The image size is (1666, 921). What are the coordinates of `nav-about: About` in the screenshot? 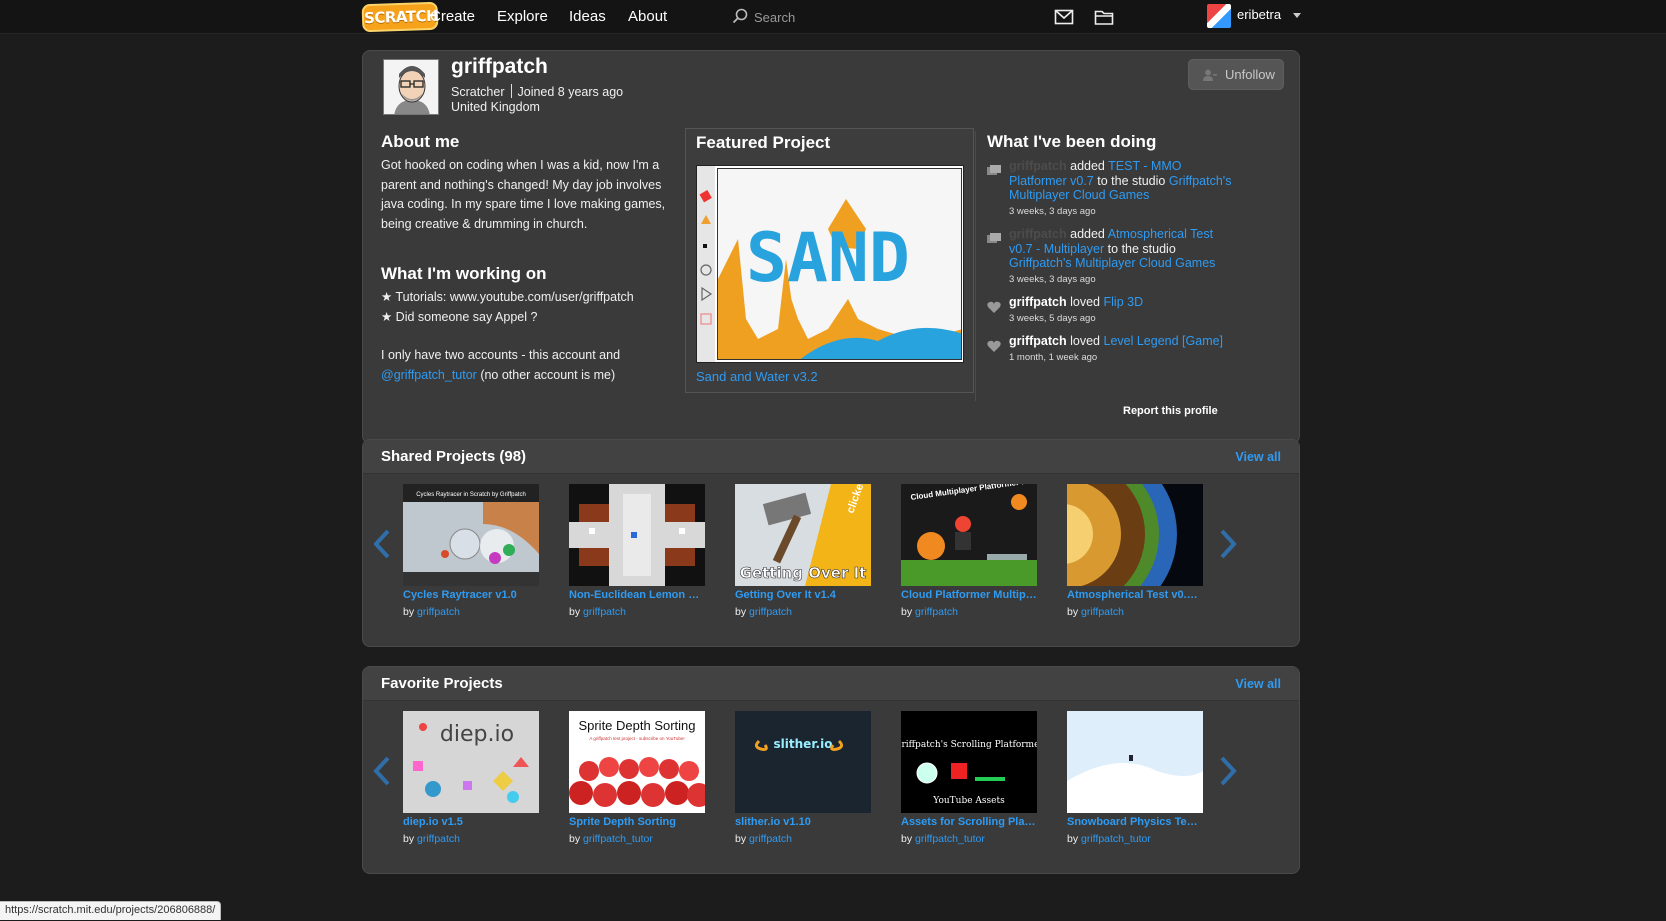 It's located at (647, 17).